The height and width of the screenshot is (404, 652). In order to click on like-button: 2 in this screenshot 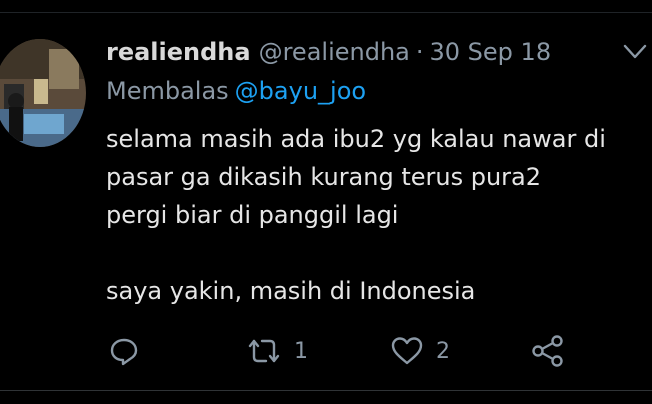, I will do `click(420, 351)`.